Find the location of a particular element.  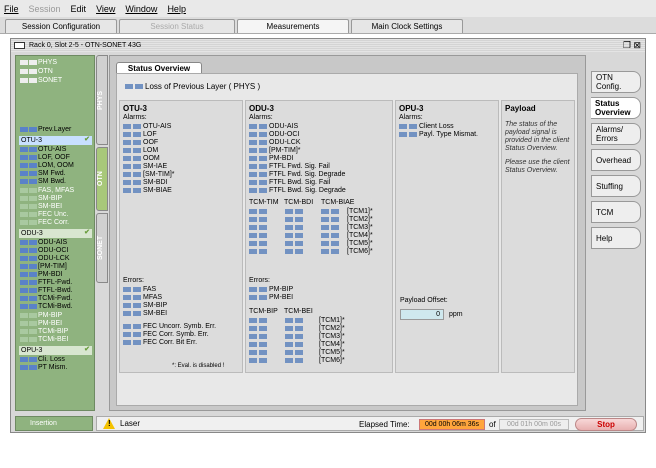

window-title: Rack 0, Slot 2-5 - OTN-SONET 43G is located at coordinates (85, 45).